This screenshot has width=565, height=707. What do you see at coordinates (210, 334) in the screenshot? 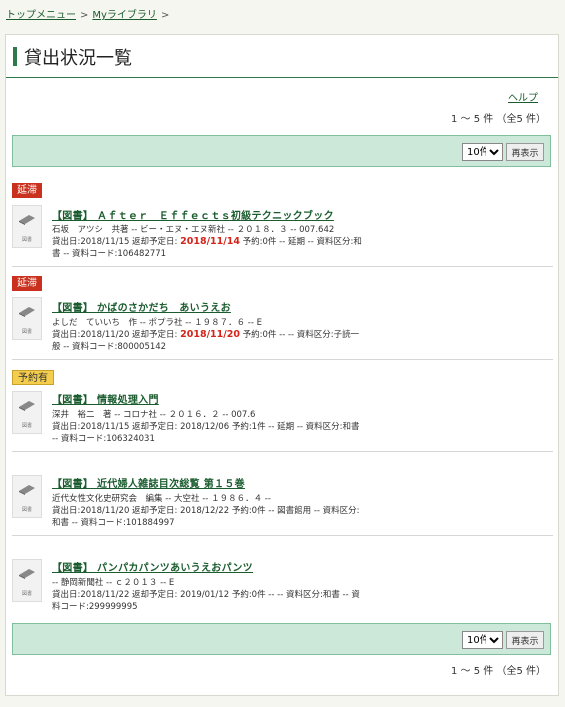
I see `overdue-due-date: 2018/11/20` at bounding box center [210, 334].